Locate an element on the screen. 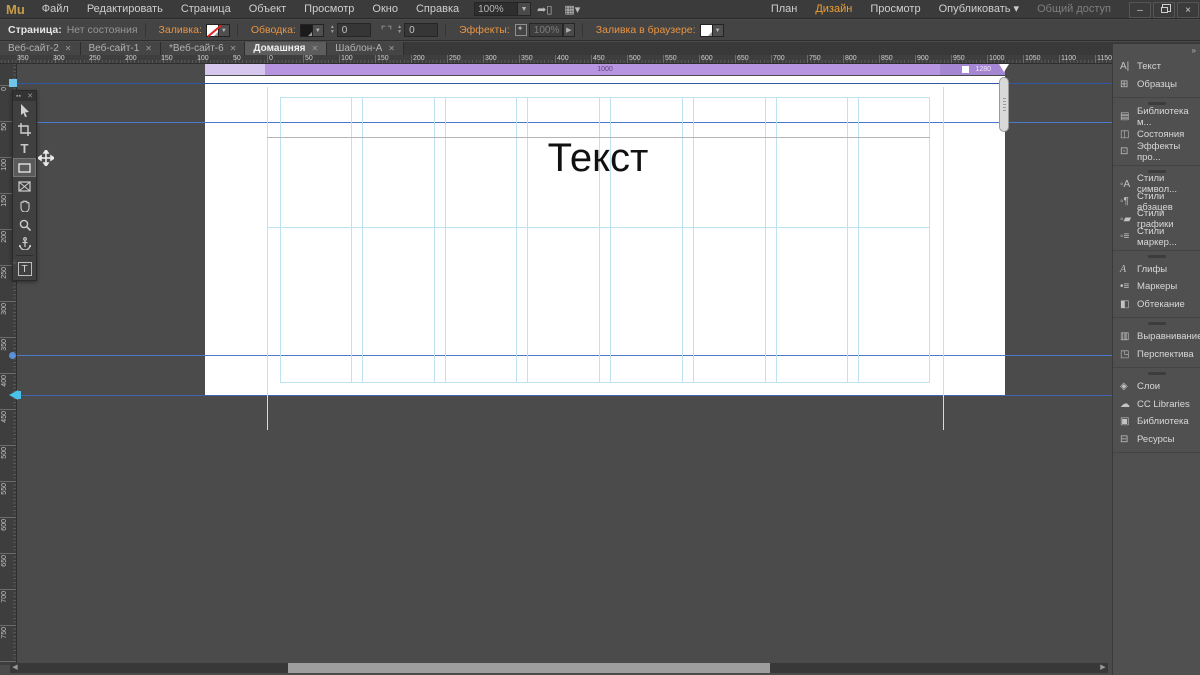 The image size is (1200, 675). ruler-label: 350 is located at coordinates (4, 345).